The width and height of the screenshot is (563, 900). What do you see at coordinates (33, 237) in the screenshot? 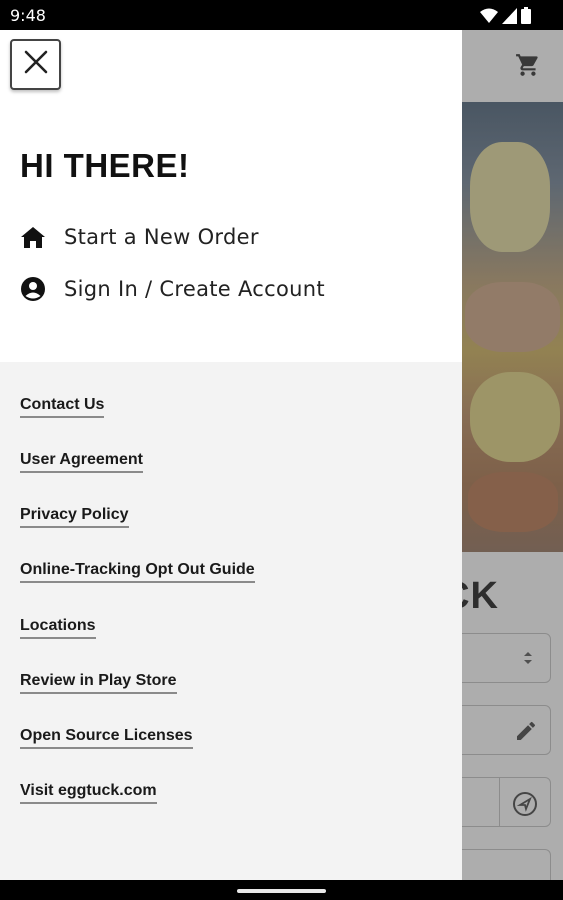
I see `home-icon` at bounding box center [33, 237].